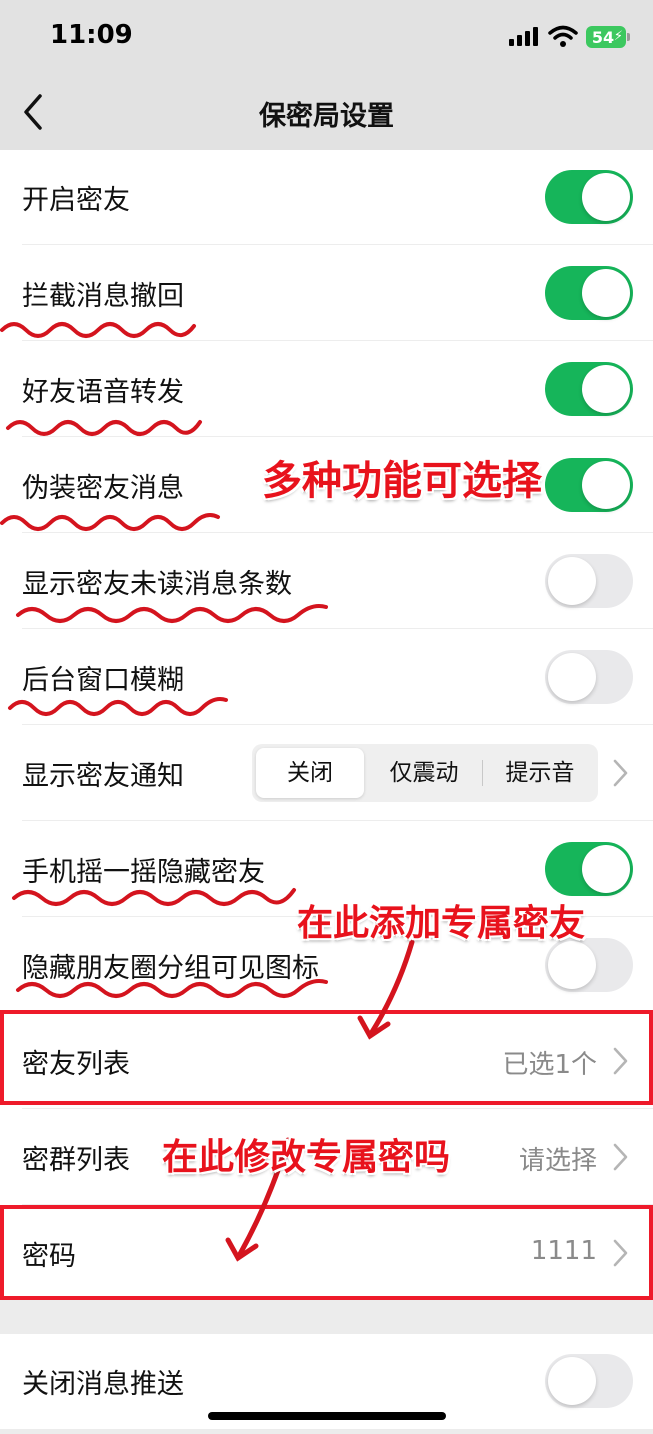 The image size is (653, 1434). Describe the element at coordinates (157, 584) in the screenshot. I see `setting-label: 显示密友未读消息条数` at that location.